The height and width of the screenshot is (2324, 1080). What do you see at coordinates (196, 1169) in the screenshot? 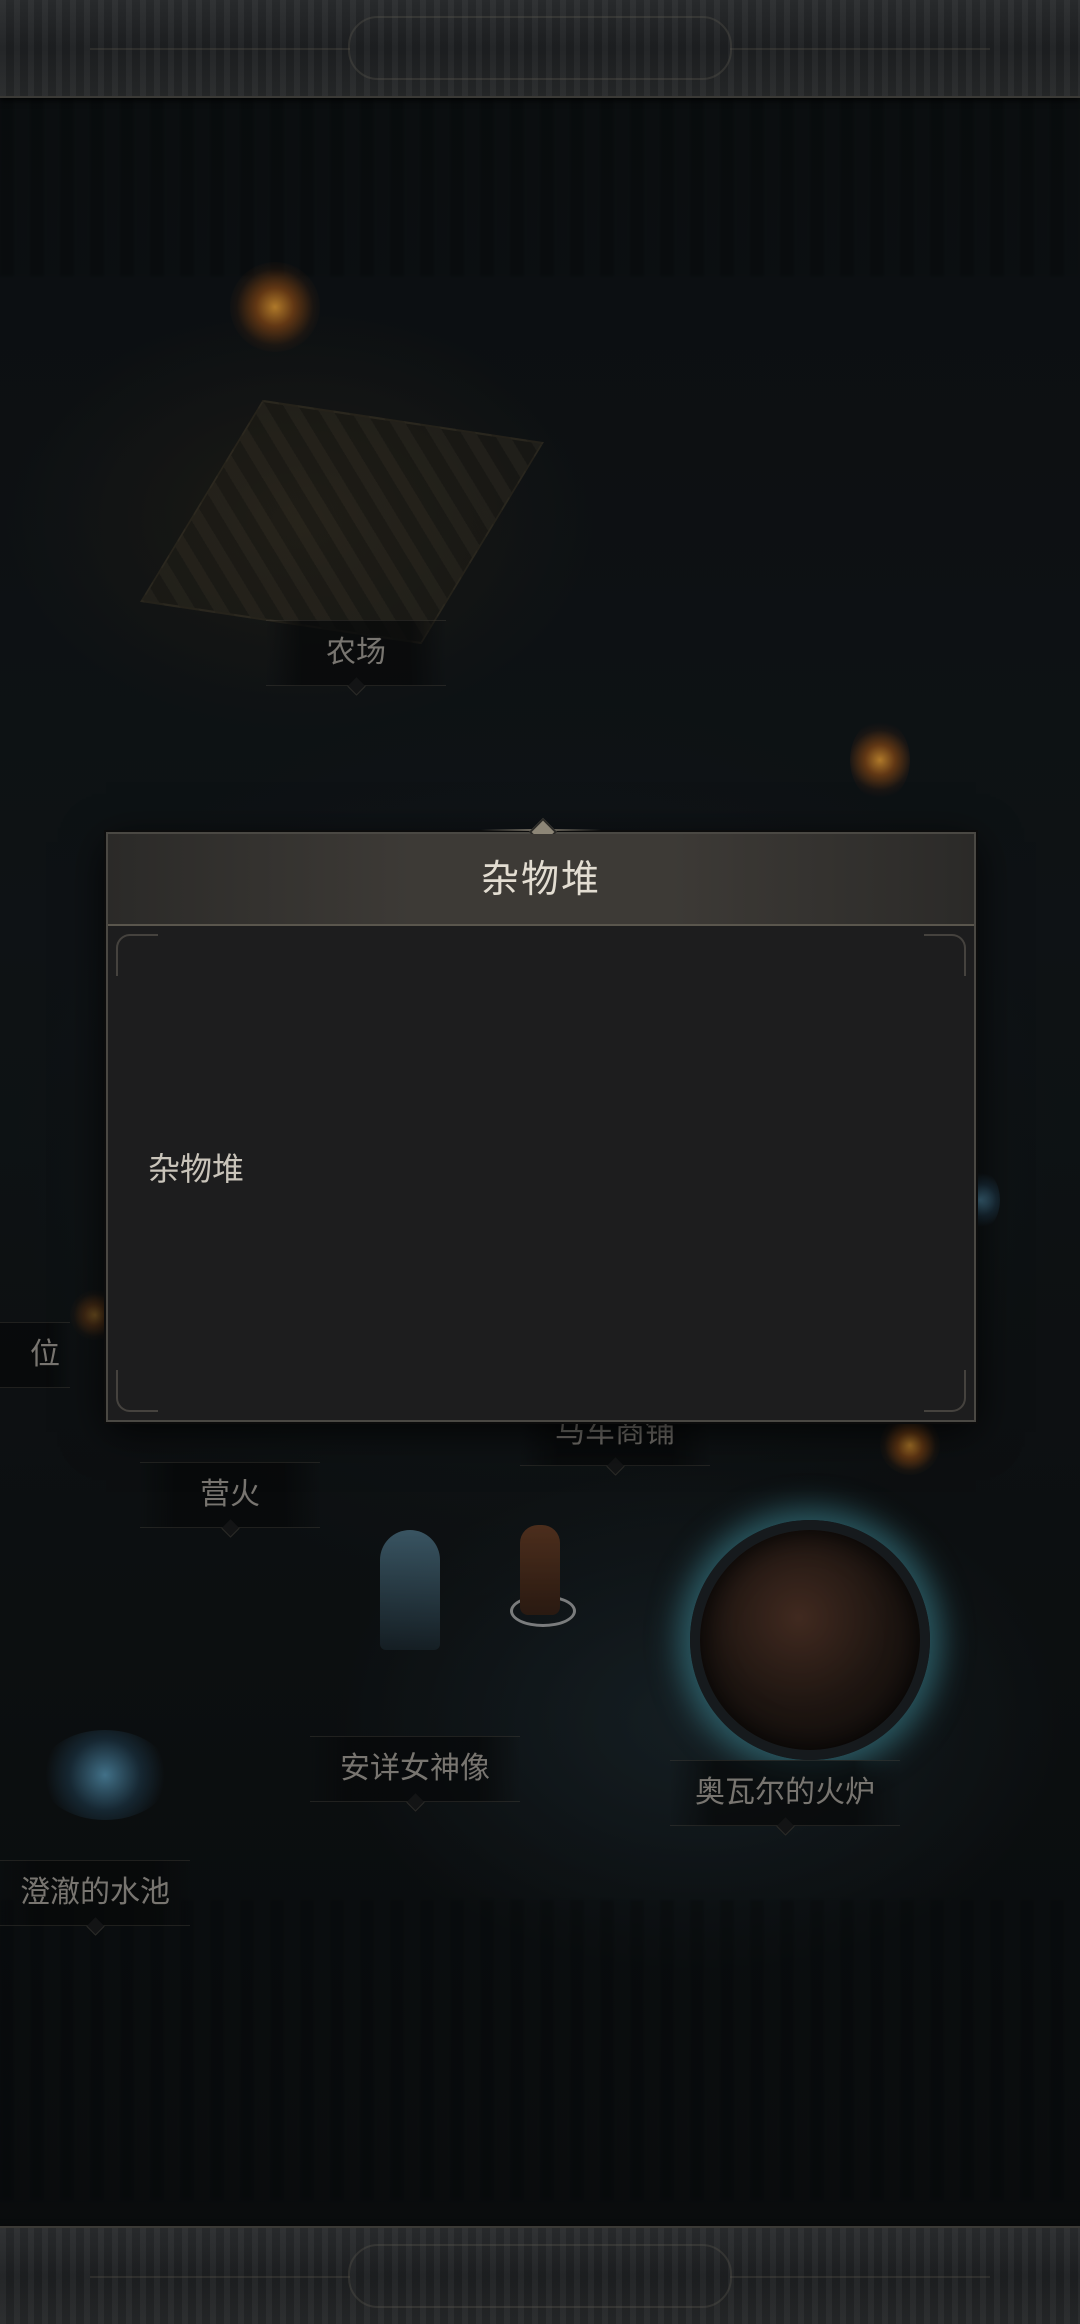
I see `dialog-description: 杂物堆` at bounding box center [196, 1169].